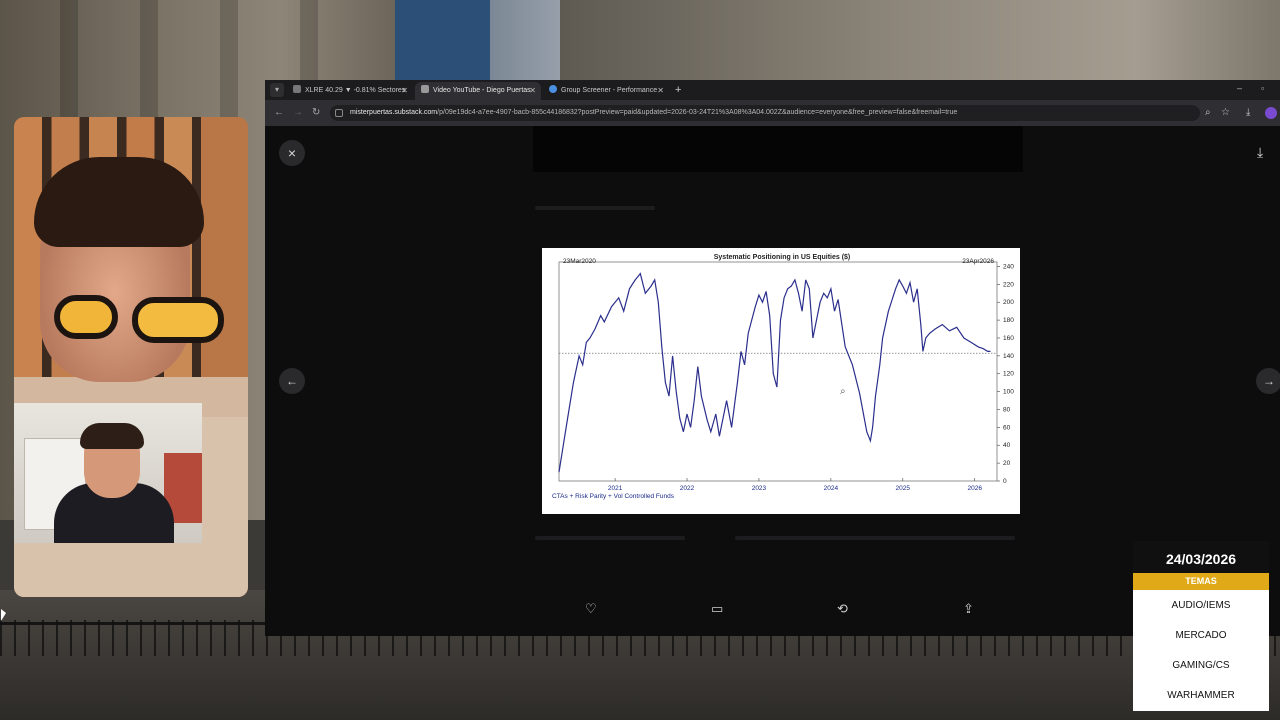  I want to click on glasses-lens-left, so click(86, 317).